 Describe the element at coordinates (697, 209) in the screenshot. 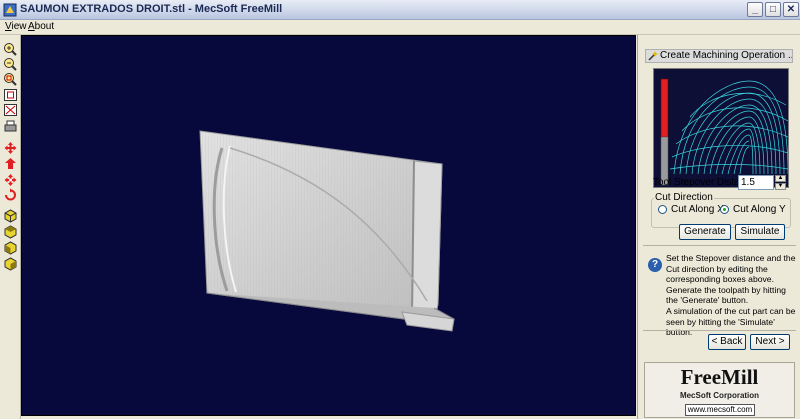

I see `cut-along-x-label: Cut Along X` at that location.